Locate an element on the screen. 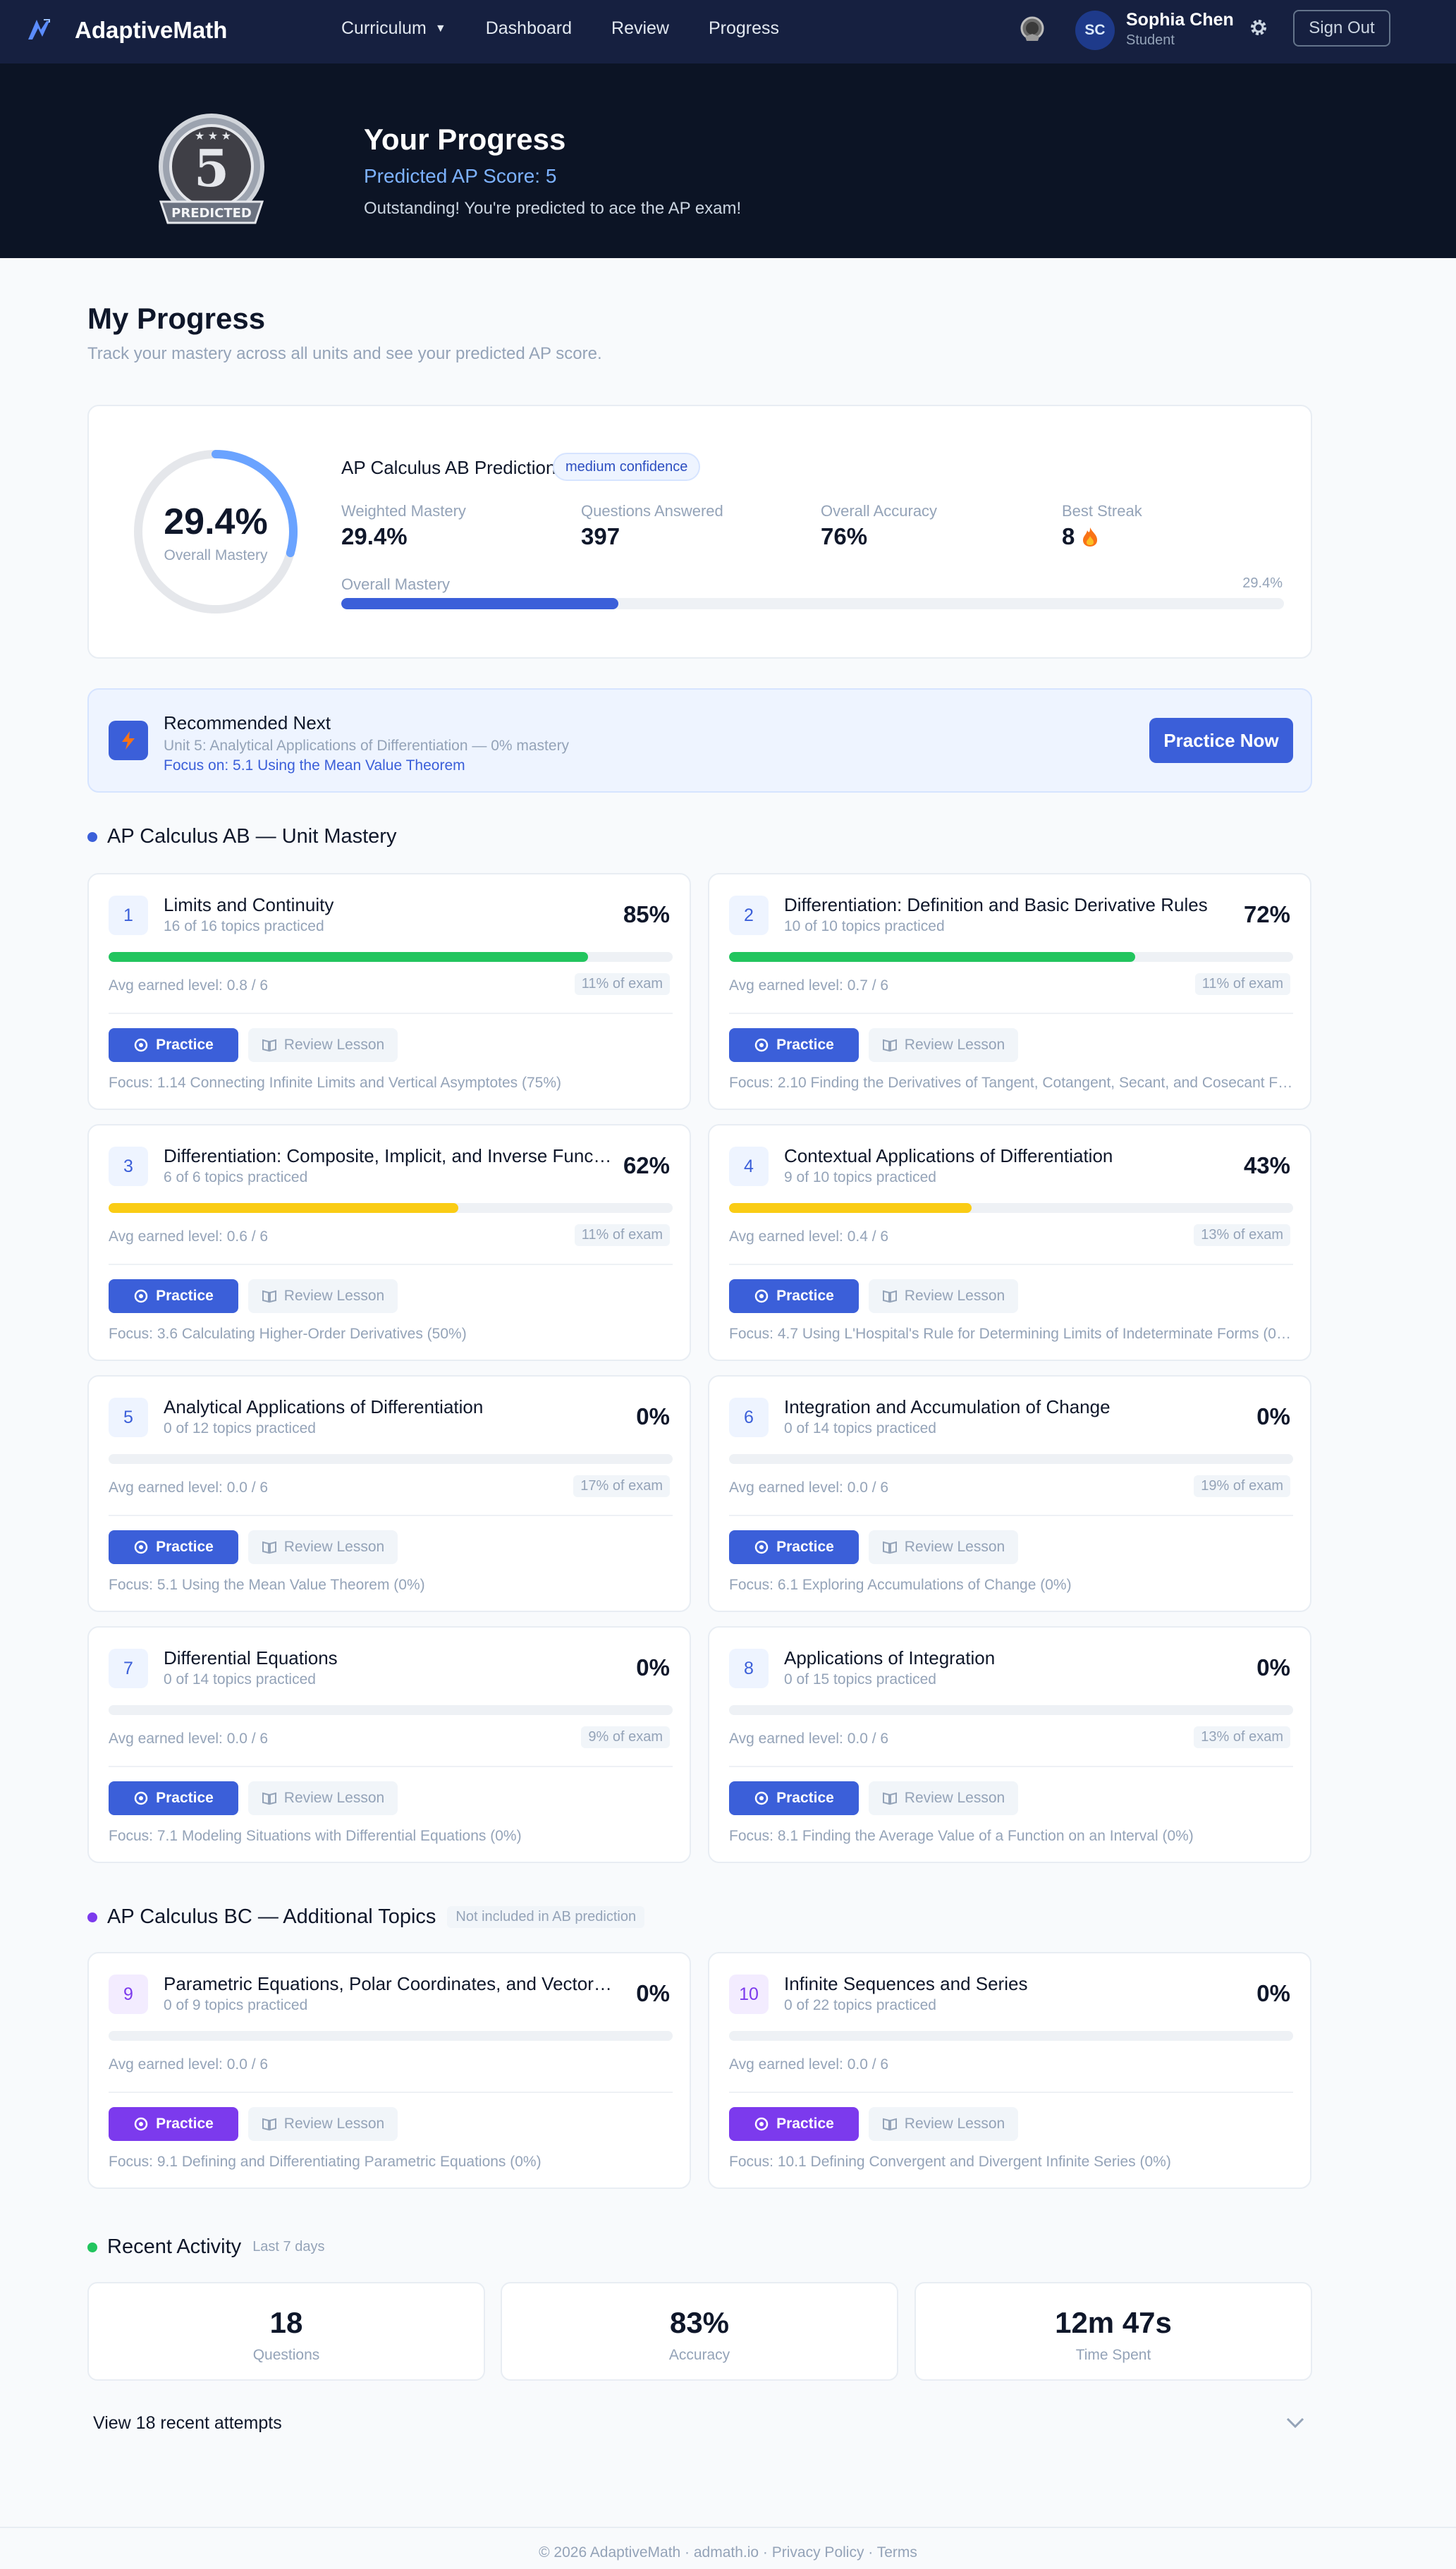 The image size is (1456, 2569). unit-topics-practiced: 0 of 14 topics practiced is located at coordinates (860, 1428).